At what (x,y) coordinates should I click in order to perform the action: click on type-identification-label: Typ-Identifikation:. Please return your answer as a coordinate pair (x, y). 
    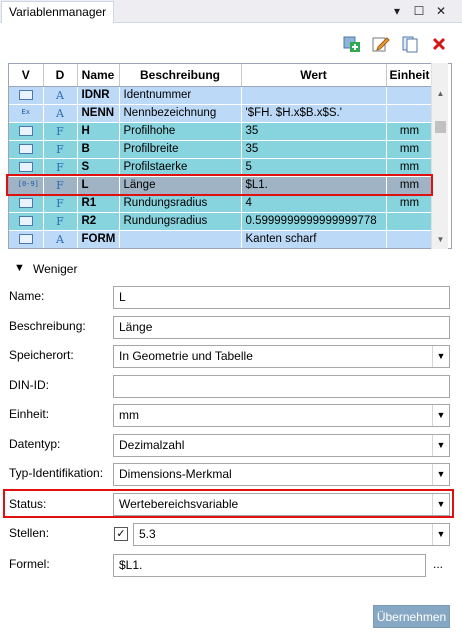
    Looking at the image, I should click on (56, 473).